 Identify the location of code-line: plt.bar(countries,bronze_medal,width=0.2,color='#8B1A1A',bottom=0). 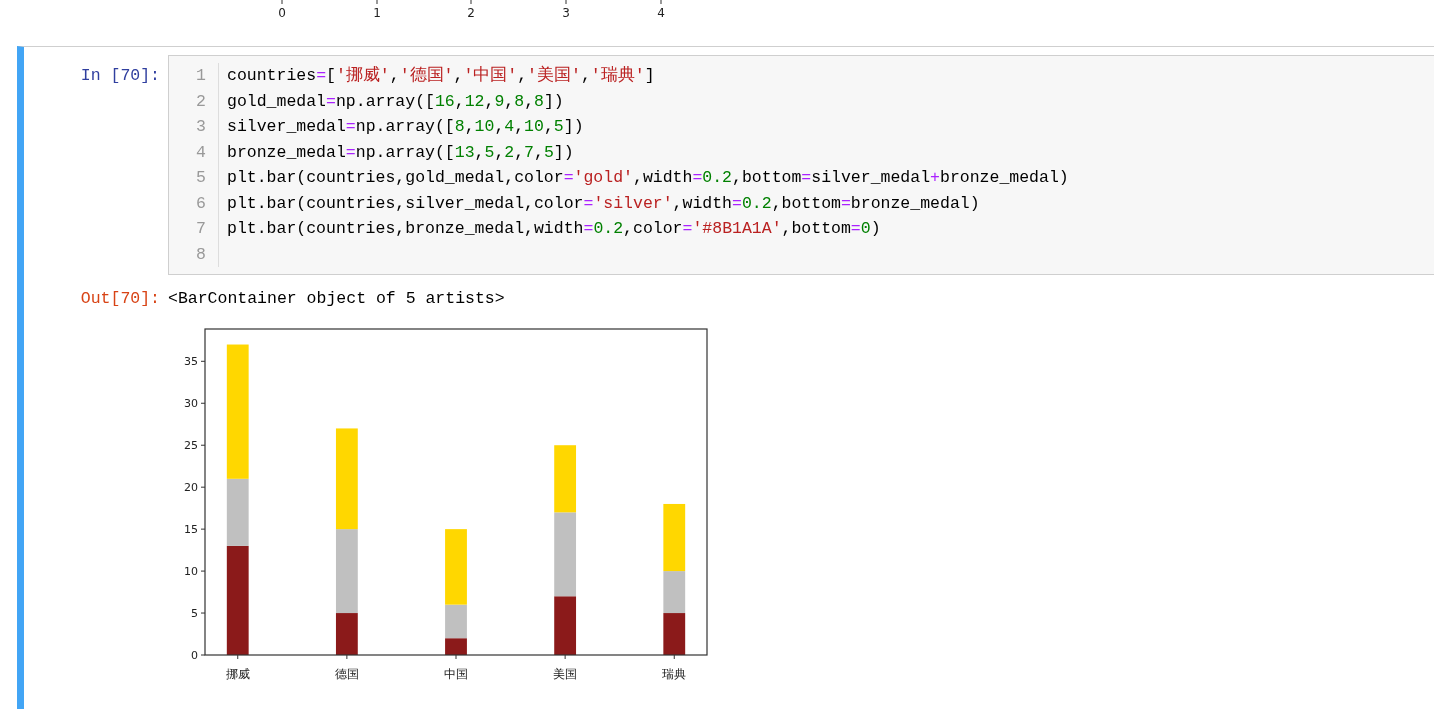
(554, 229).